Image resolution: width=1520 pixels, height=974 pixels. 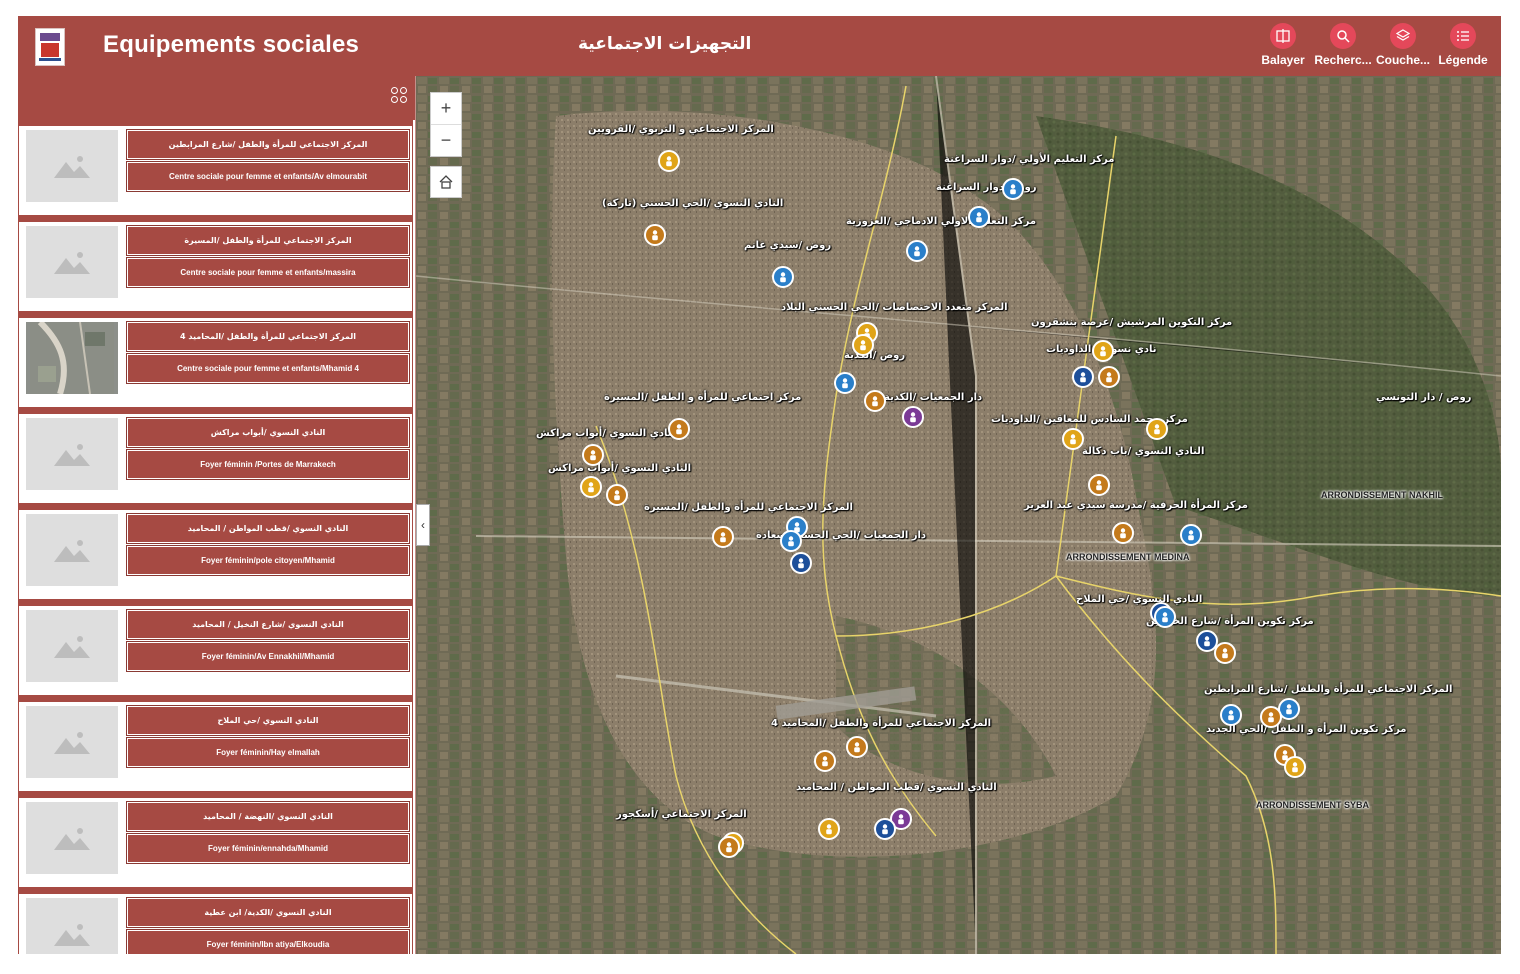 What do you see at coordinates (875, 355) in the screenshot?
I see `facility-label: روض /الكدية` at bounding box center [875, 355].